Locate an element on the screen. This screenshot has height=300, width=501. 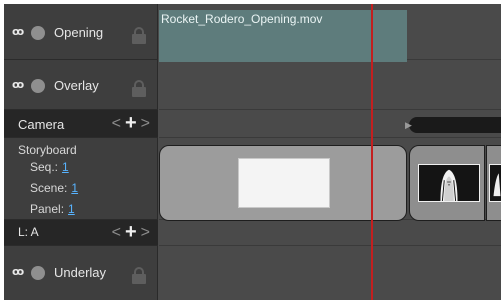
lane-overlay is located at coordinates (330, 85).